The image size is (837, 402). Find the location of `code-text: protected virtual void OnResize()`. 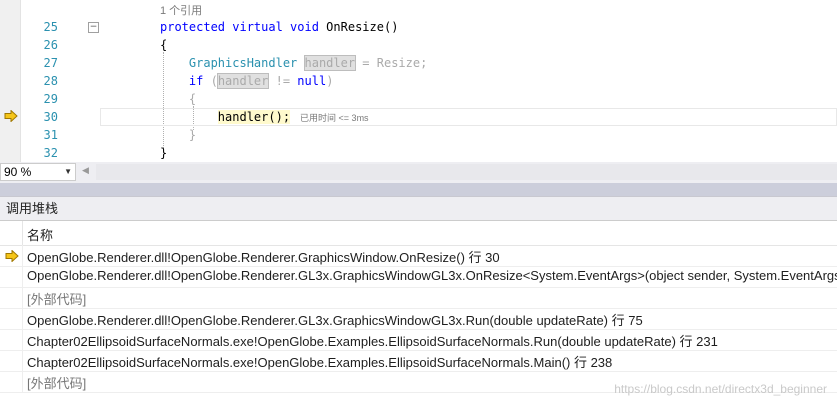

code-text: protected virtual void OnResize() is located at coordinates (279, 27).